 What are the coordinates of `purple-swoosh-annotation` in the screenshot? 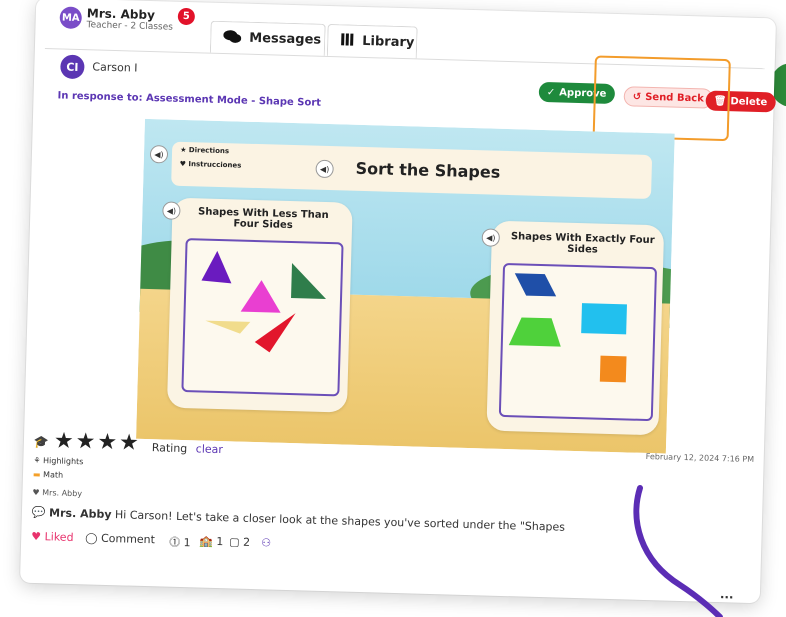 It's located at (678, 551).